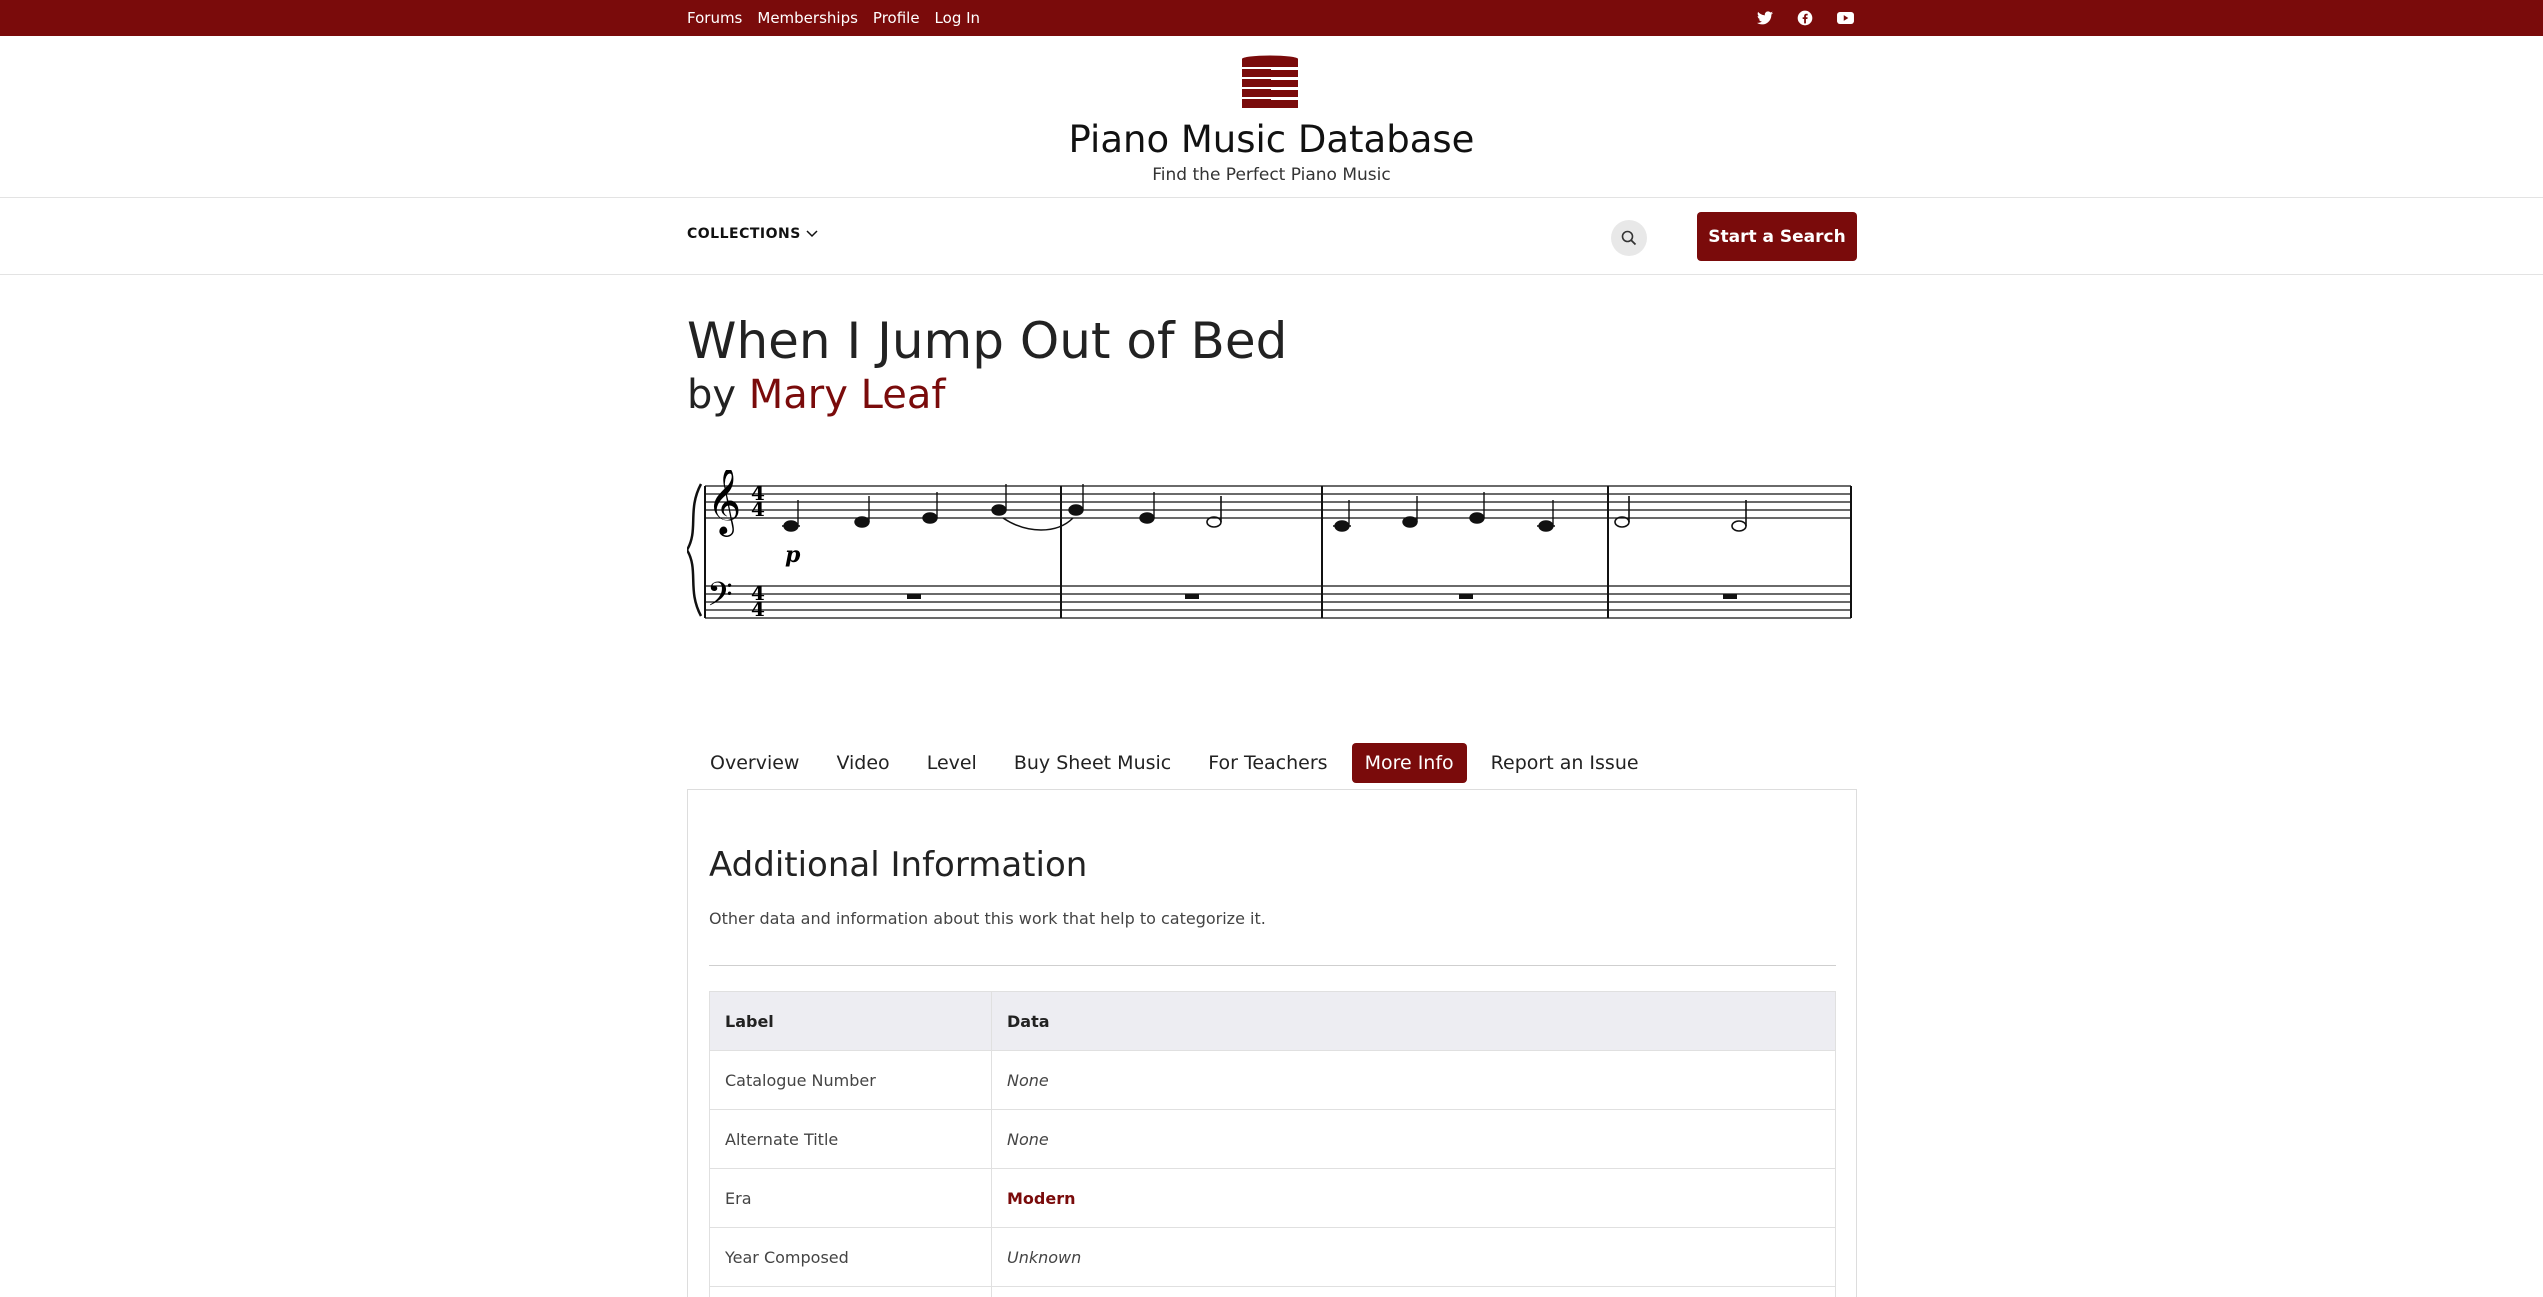  I want to click on tab-level: Level, so click(952, 763).